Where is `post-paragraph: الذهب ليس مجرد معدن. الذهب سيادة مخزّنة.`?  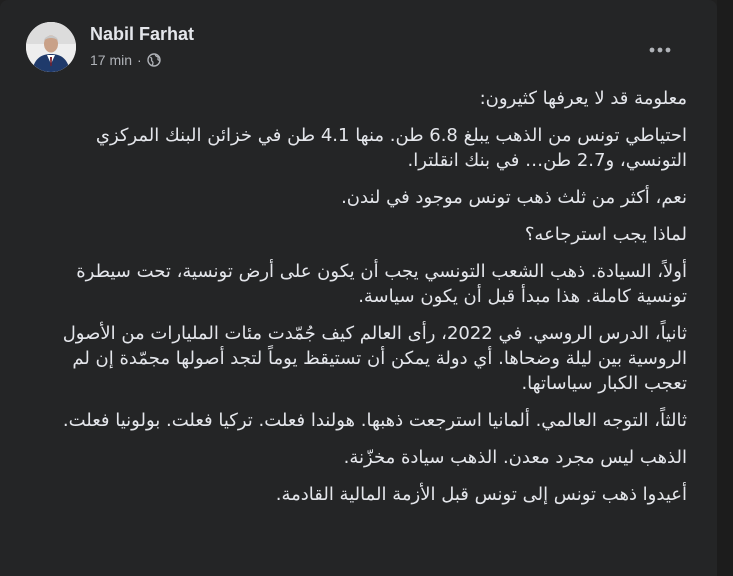 post-paragraph: الذهب ليس مجرد معدن. الذهب سيادة مخزّنة. is located at coordinates (515, 457).